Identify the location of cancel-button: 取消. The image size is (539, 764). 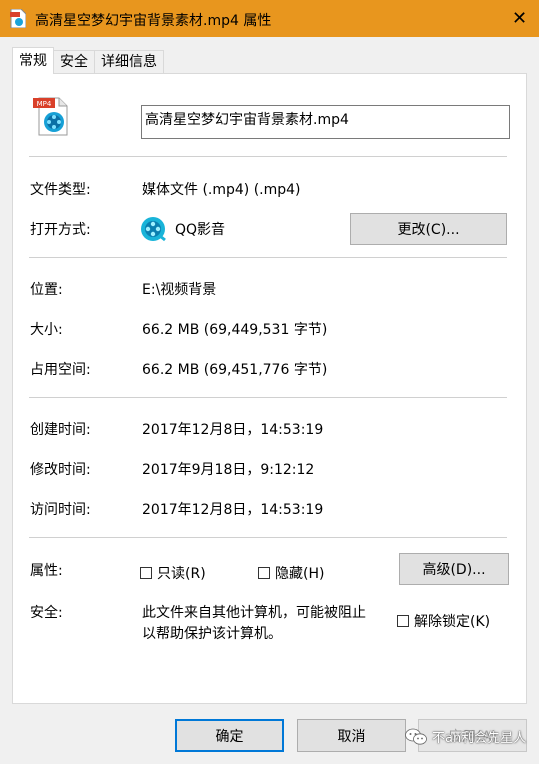
(351, 735).